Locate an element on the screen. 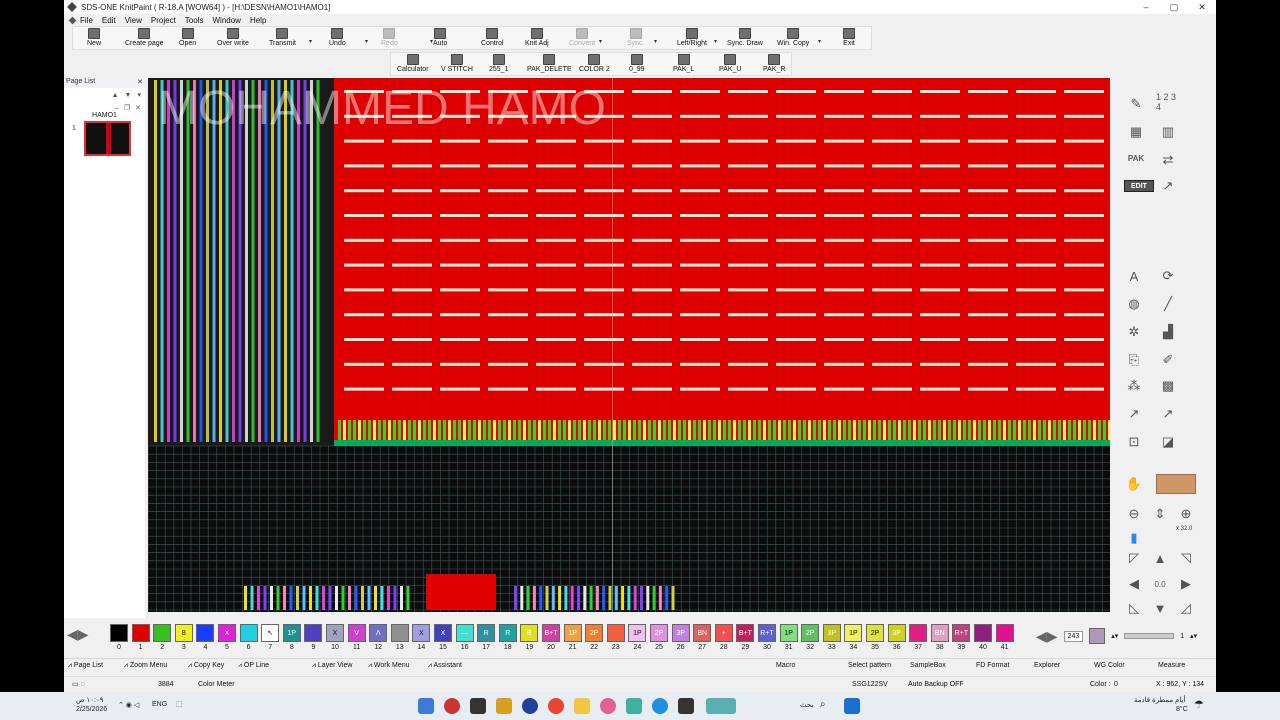 The height and width of the screenshot is (720, 1280). sync-draw-button: Sync. Draw is located at coordinates (745, 39).